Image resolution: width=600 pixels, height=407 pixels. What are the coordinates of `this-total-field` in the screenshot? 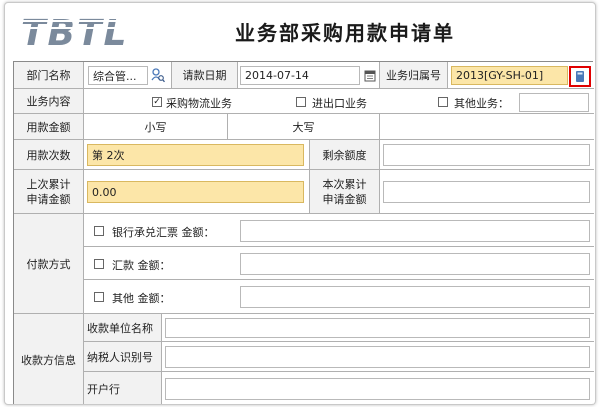 It's located at (486, 192).